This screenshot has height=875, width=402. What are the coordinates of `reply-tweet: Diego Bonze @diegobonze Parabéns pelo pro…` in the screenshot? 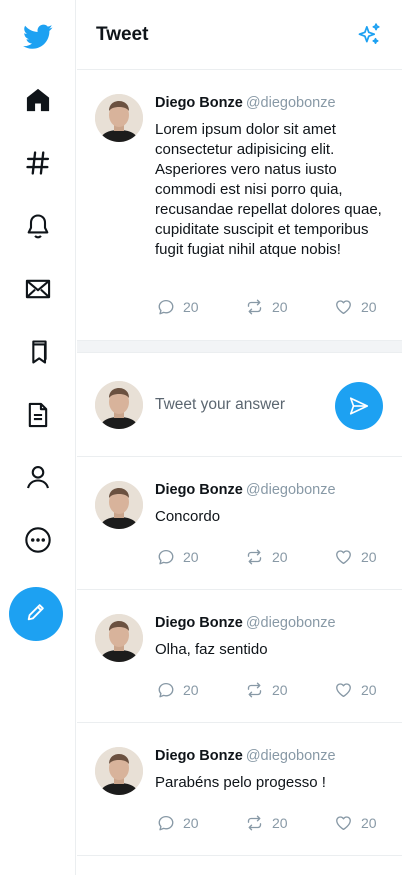 It's located at (239, 790).